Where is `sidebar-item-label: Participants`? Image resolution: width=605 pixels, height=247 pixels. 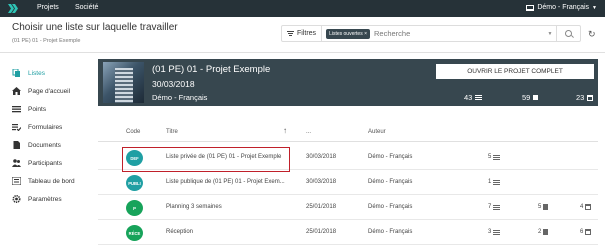
sidebar-item-label: Participants is located at coordinates (45, 163).